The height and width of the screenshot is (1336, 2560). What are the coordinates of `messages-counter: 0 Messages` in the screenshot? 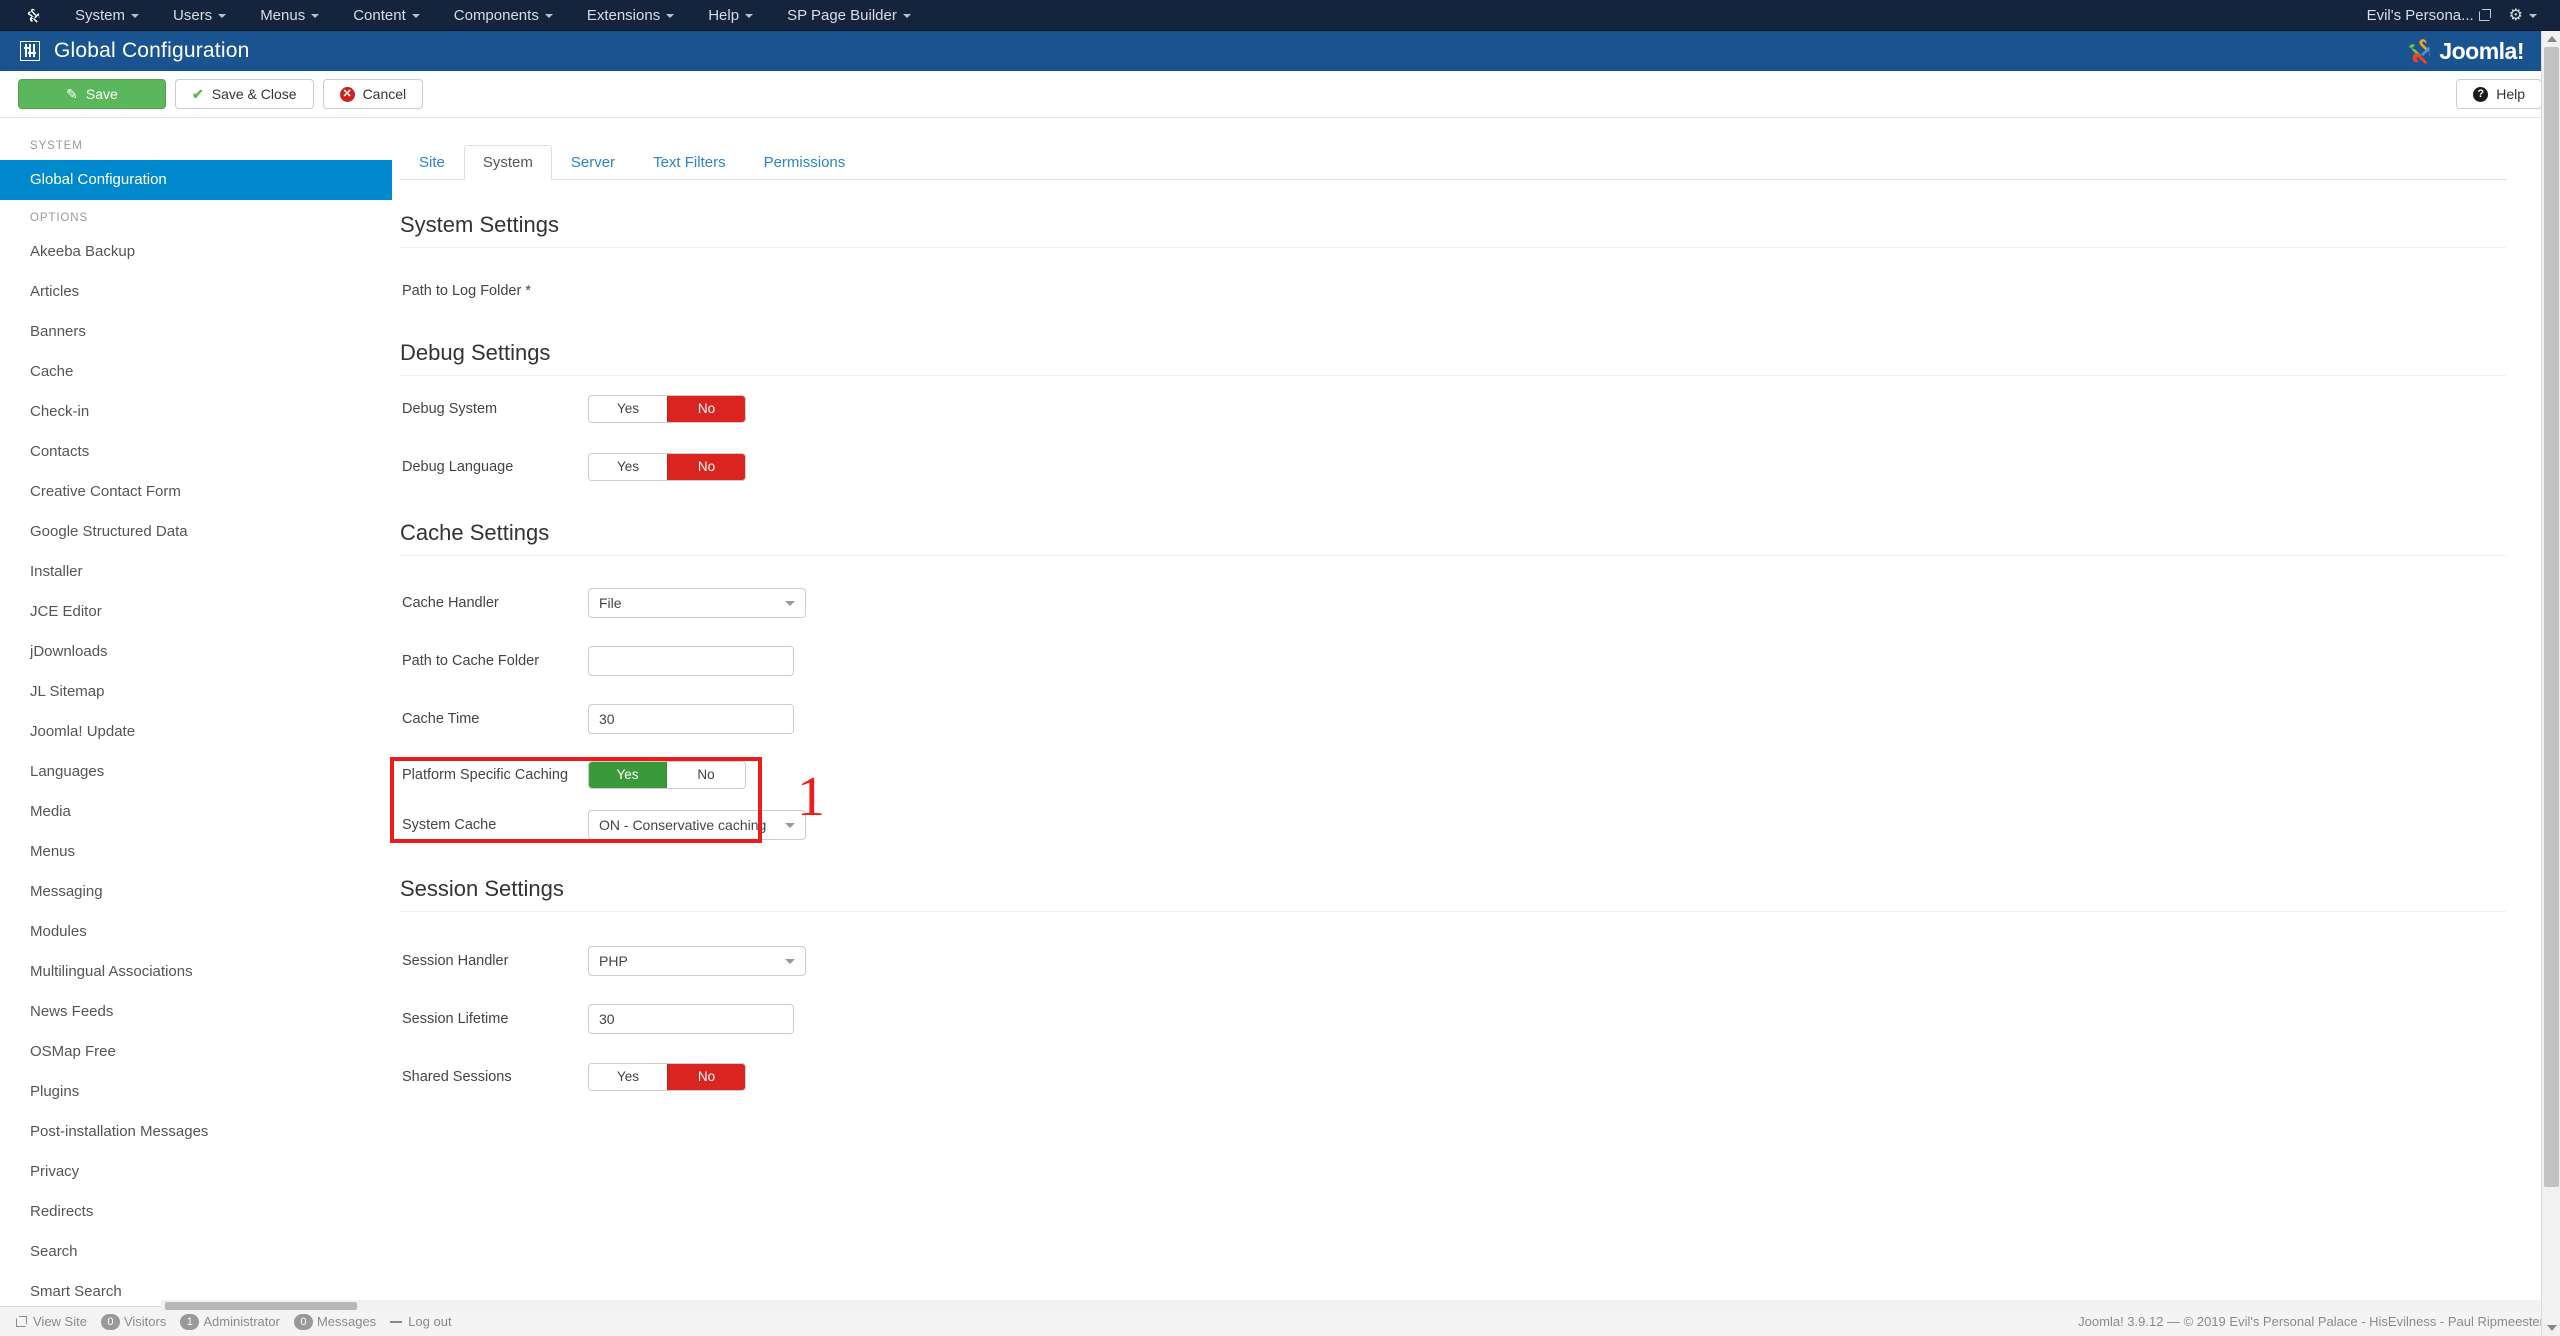 It's located at (334, 1321).